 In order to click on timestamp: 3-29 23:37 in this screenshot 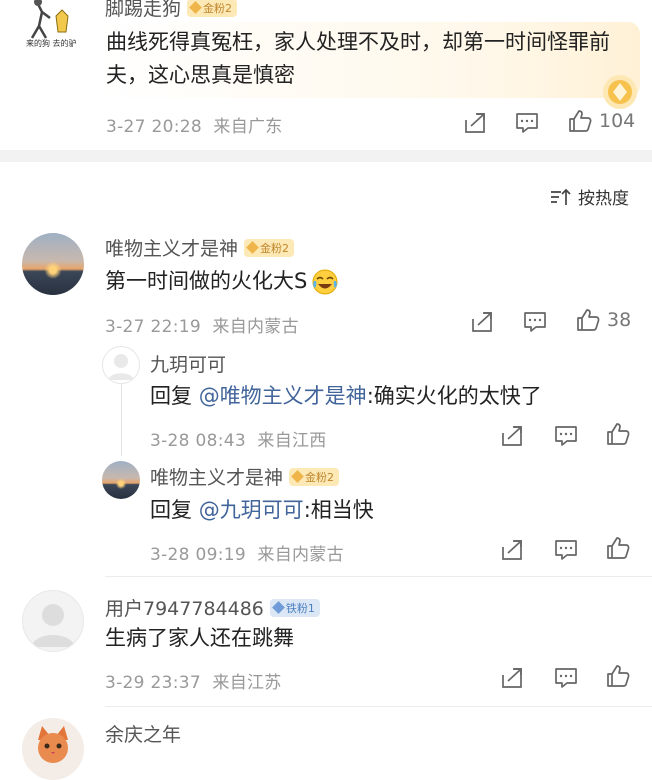, I will do `click(153, 683)`.